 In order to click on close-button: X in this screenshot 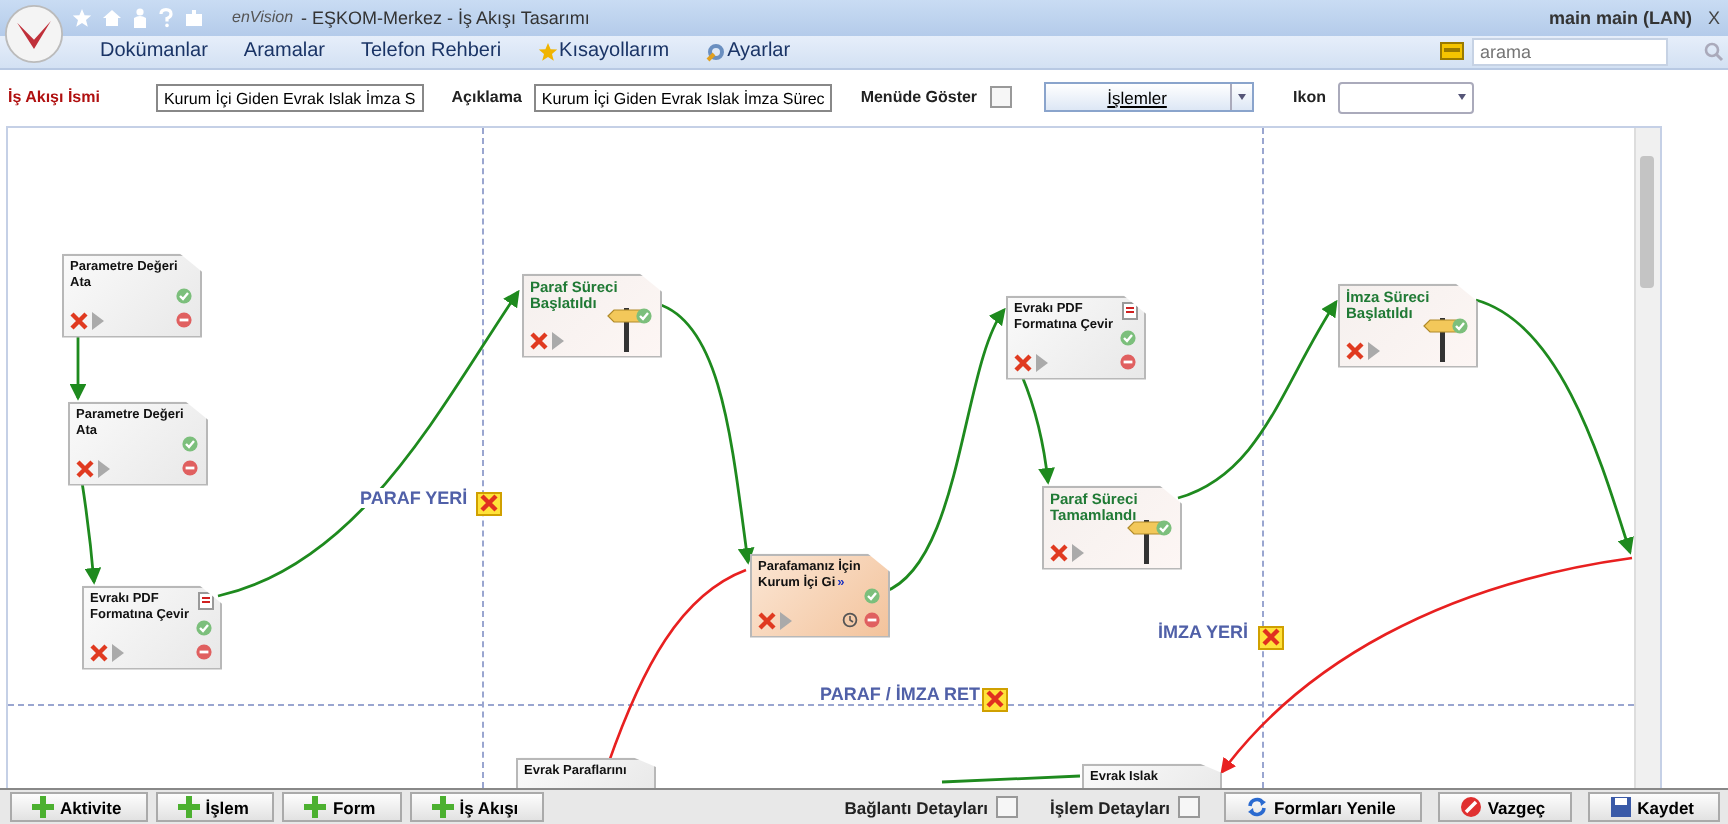, I will do `click(1713, 17)`.